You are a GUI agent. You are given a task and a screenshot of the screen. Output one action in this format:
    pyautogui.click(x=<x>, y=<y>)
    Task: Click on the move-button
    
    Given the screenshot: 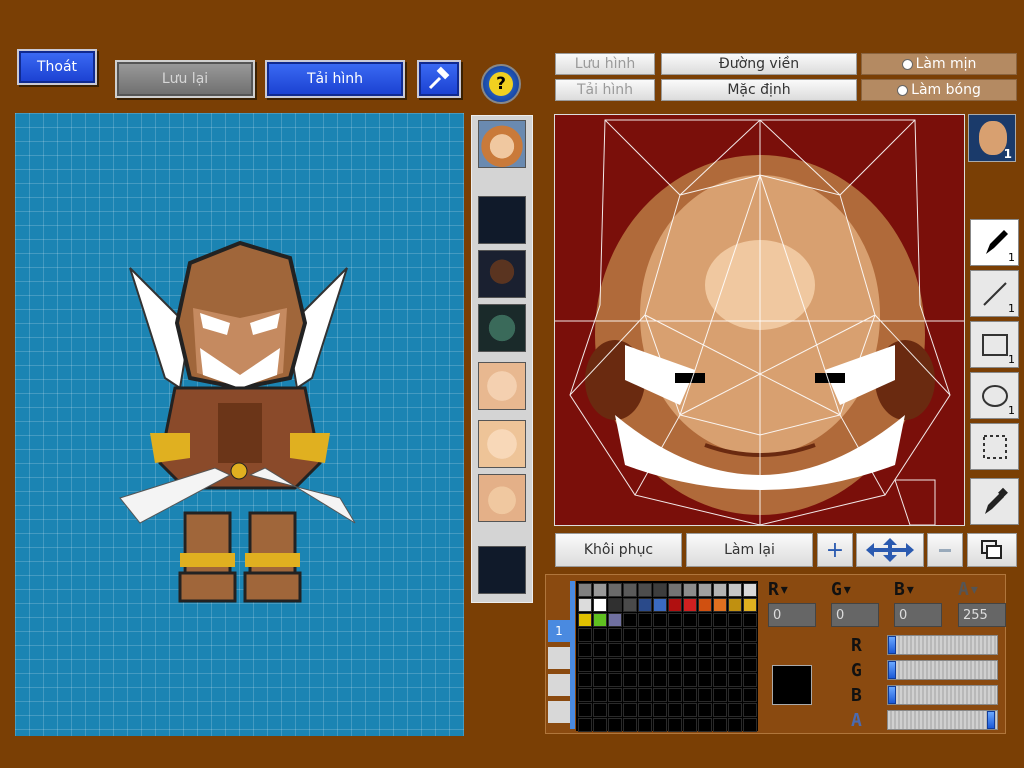 What is the action you would take?
    pyautogui.click(x=890, y=550)
    